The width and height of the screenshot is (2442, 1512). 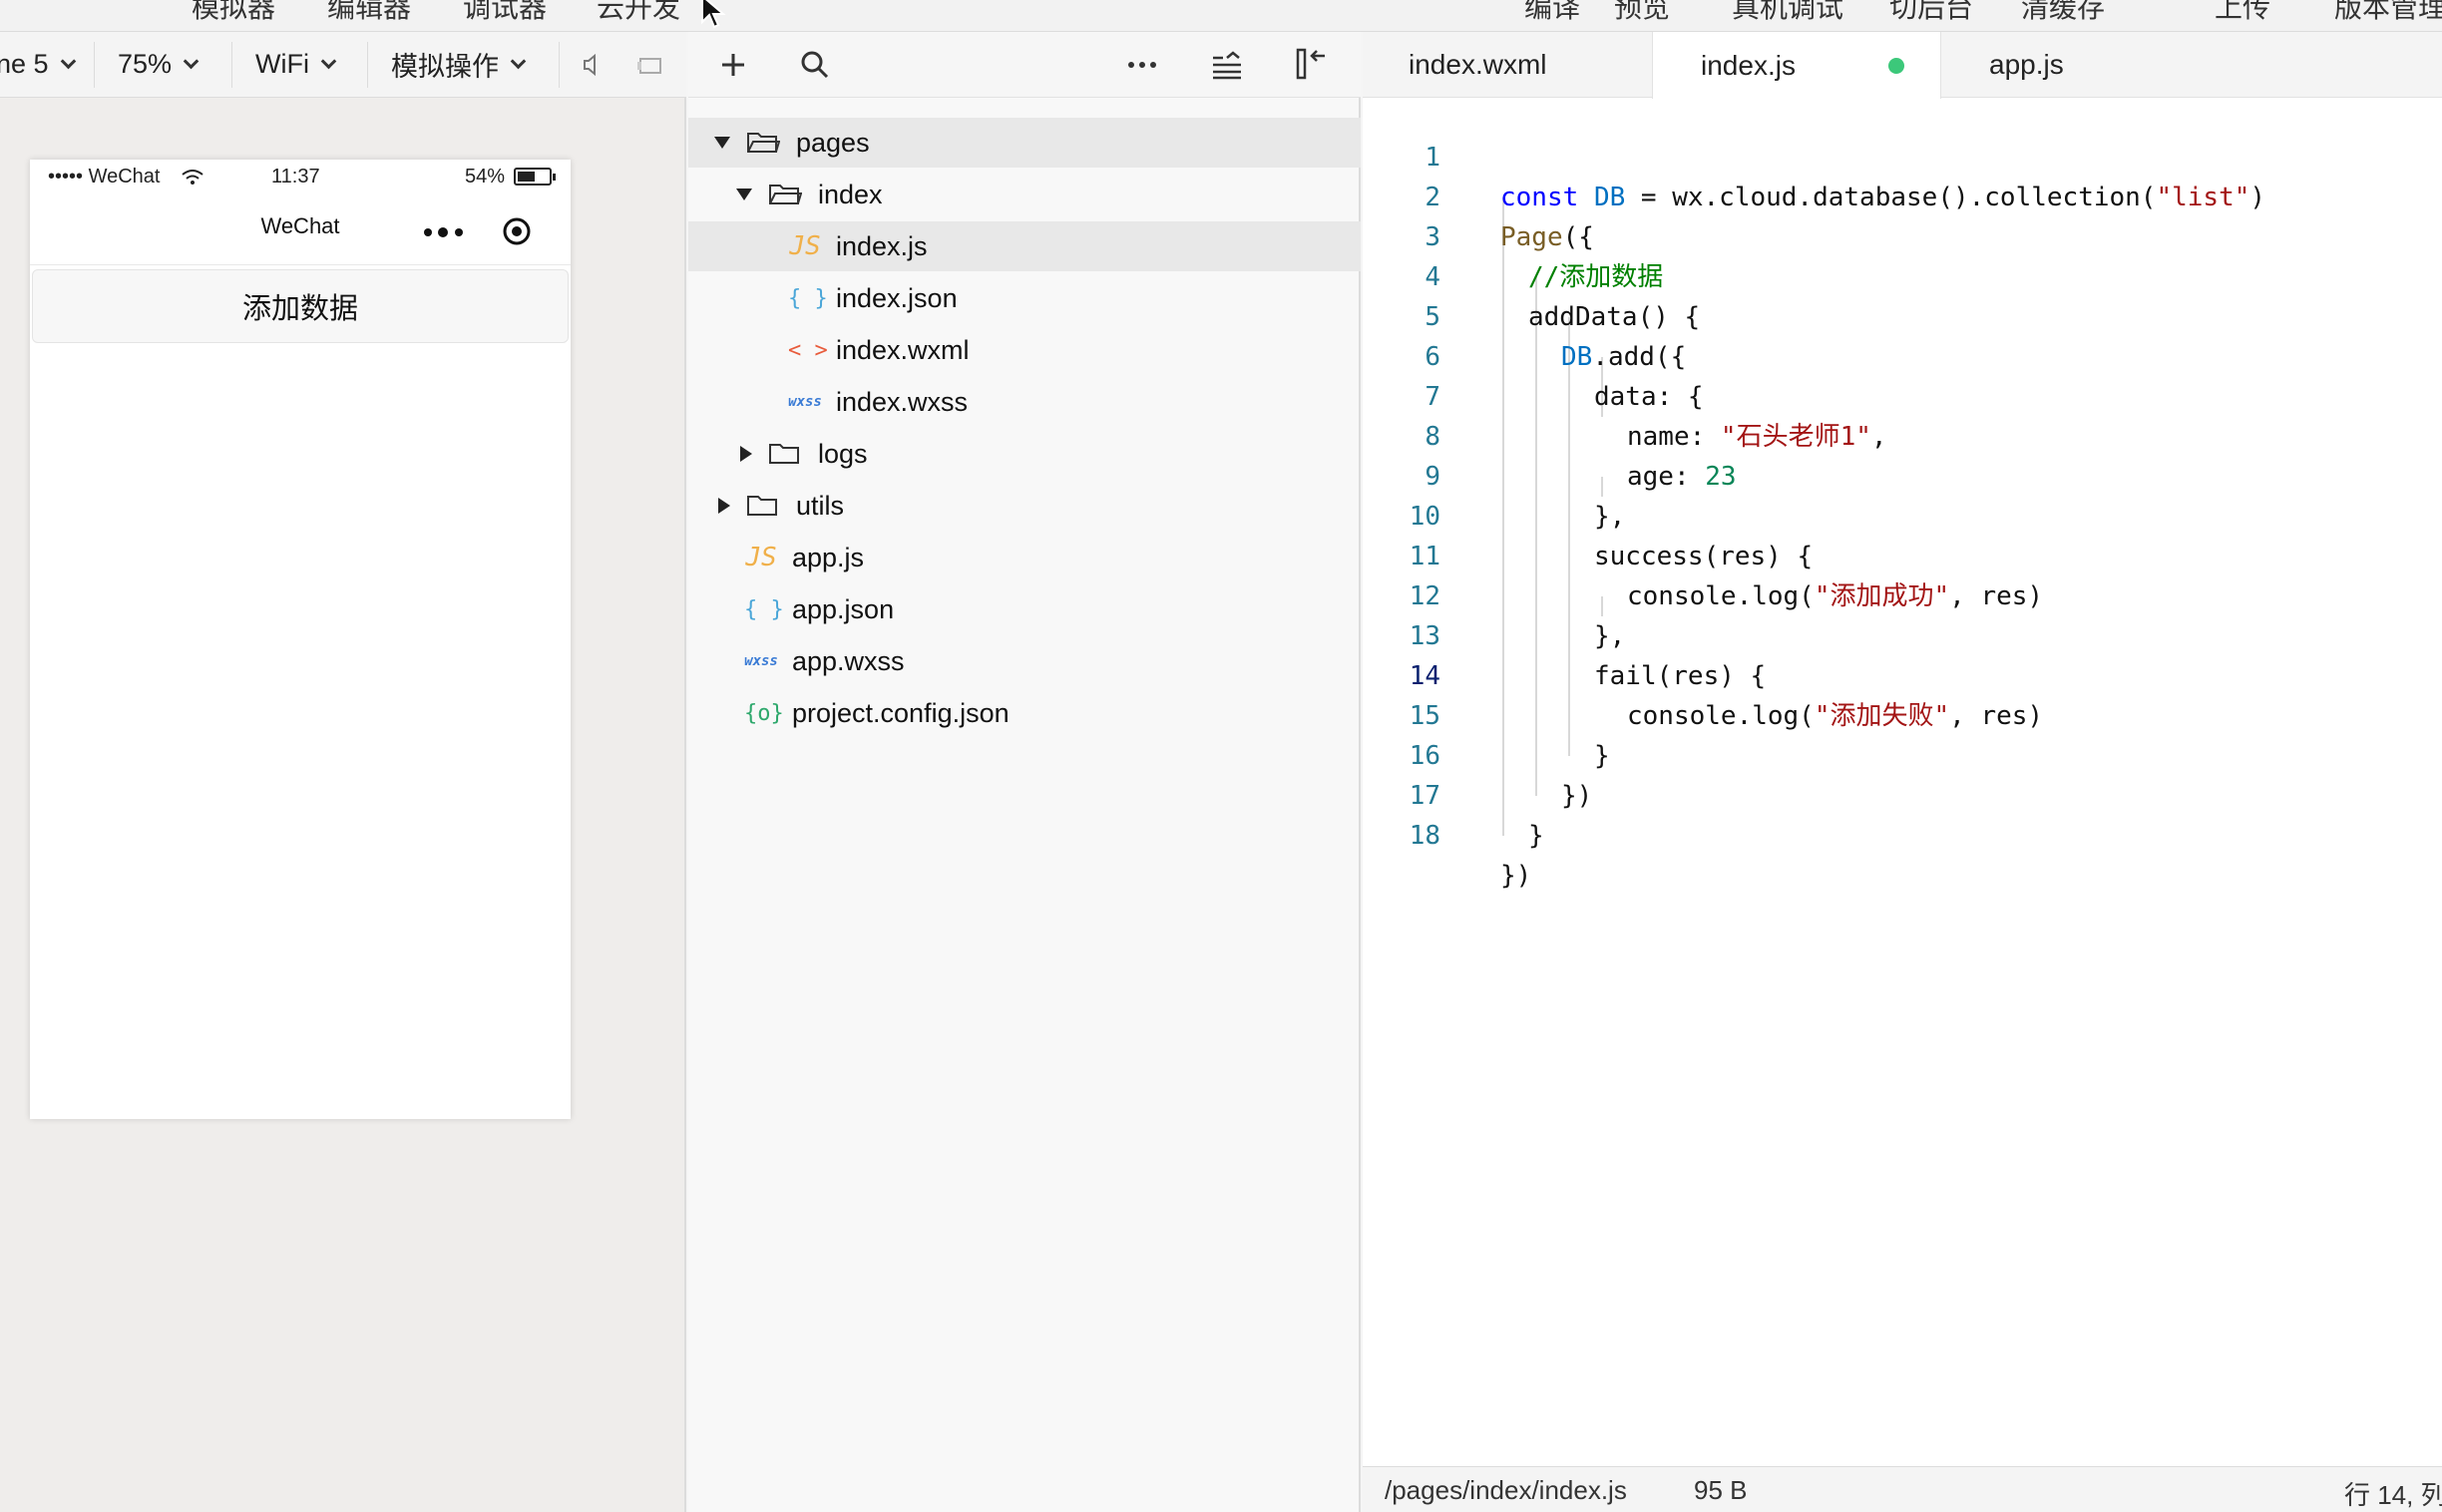 I want to click on phone-navigation-bar: WeChat, so click(x=300, y=229).